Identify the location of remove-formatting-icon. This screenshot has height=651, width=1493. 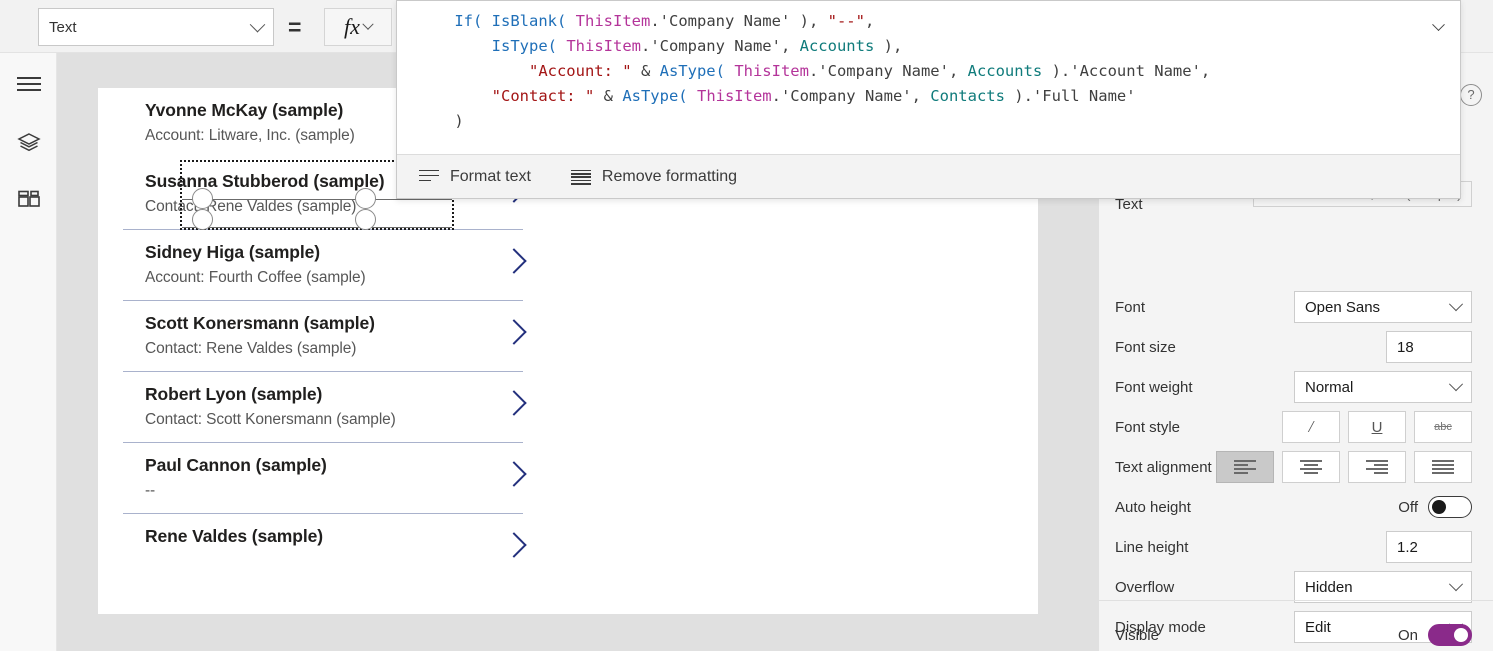
(580, 177).